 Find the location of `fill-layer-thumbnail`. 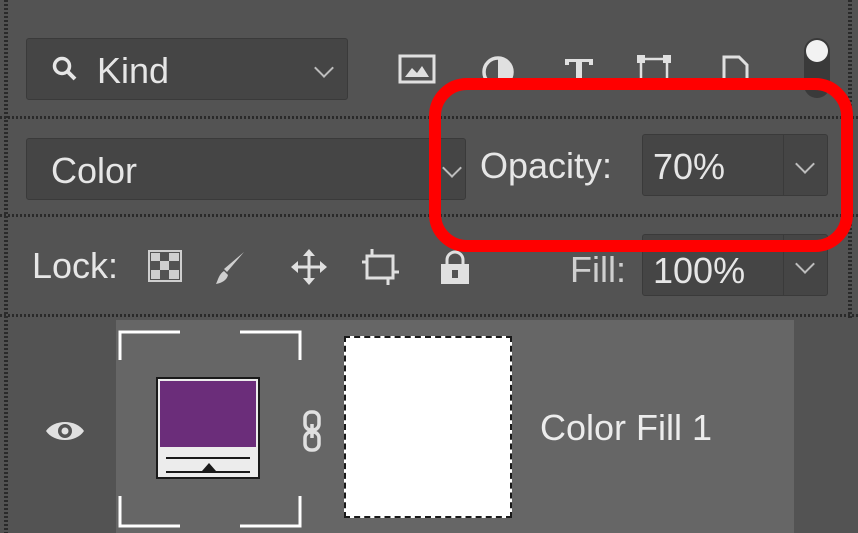

fill-layer-thumbnail is located at coordinates (208, 428).